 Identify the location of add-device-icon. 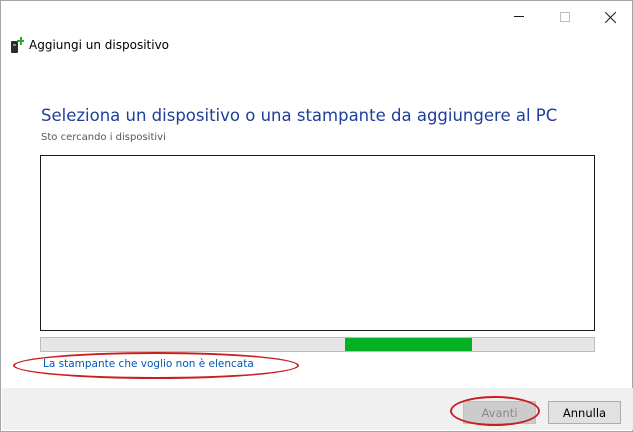
(17, 45).